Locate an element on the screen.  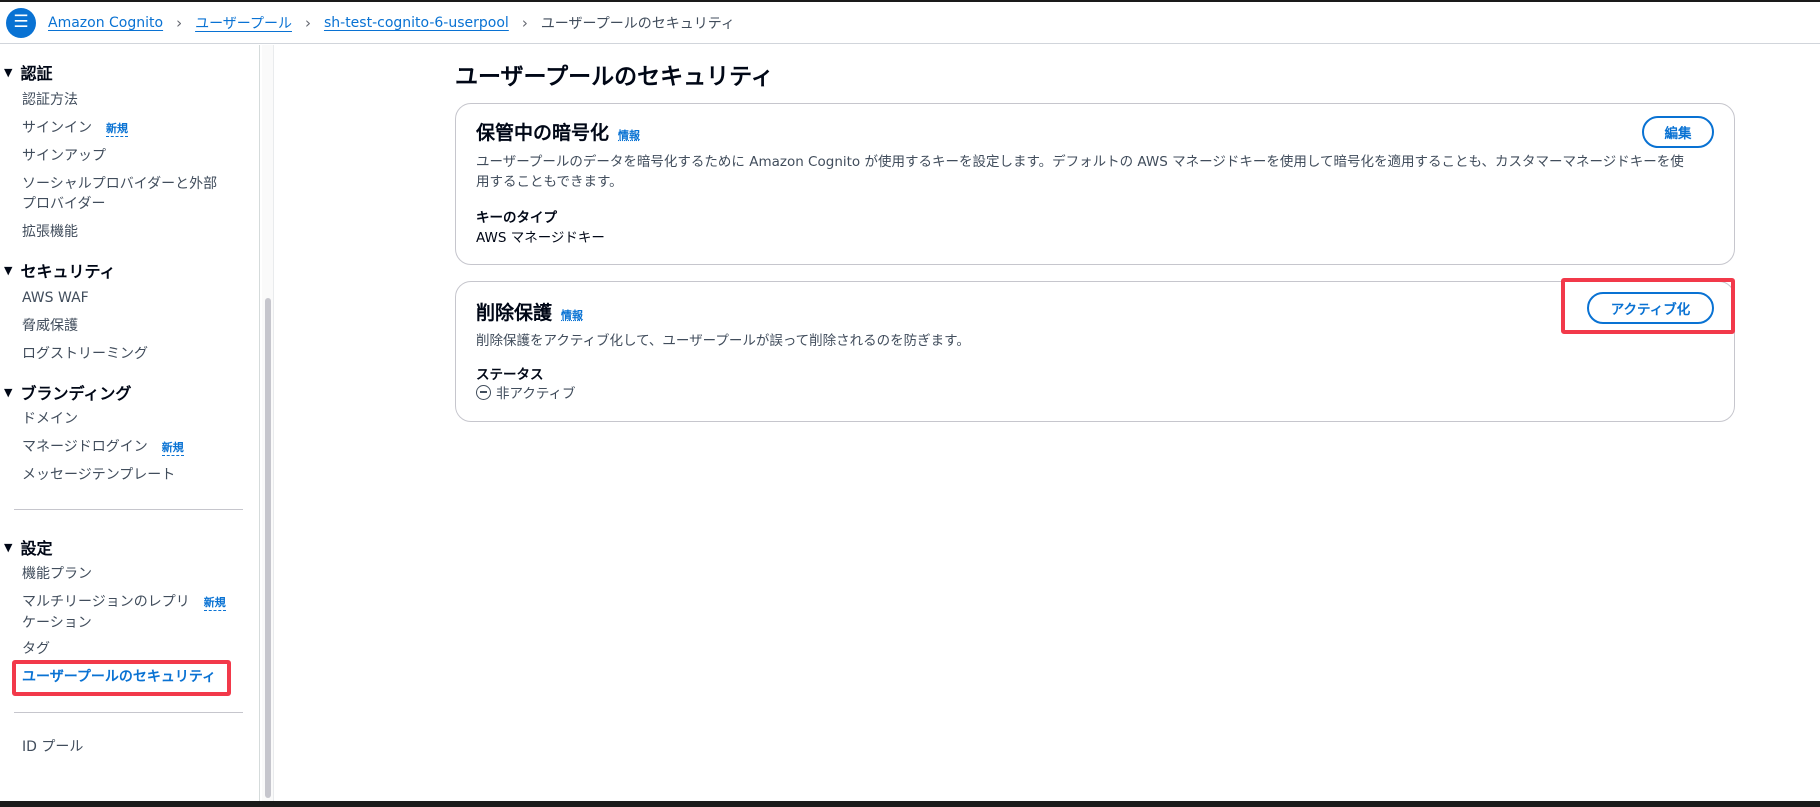
breadcrumb-userpool-name: sh-test-cognito-6-userpool is located at coordinates (416, 23).